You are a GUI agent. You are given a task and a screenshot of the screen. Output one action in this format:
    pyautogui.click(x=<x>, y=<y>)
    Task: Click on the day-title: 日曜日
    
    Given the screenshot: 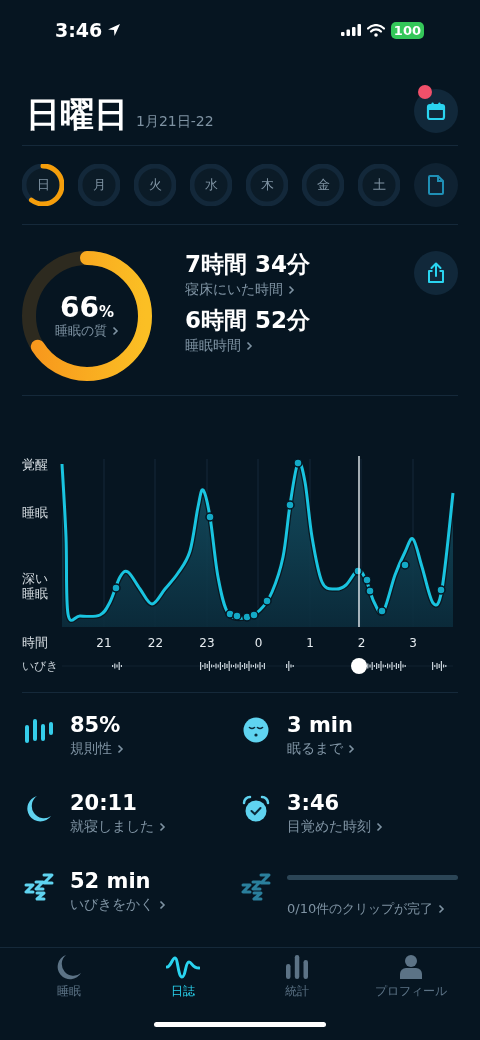 What is the action you would take?
    pyautogui.click(x=77, y=114)
    